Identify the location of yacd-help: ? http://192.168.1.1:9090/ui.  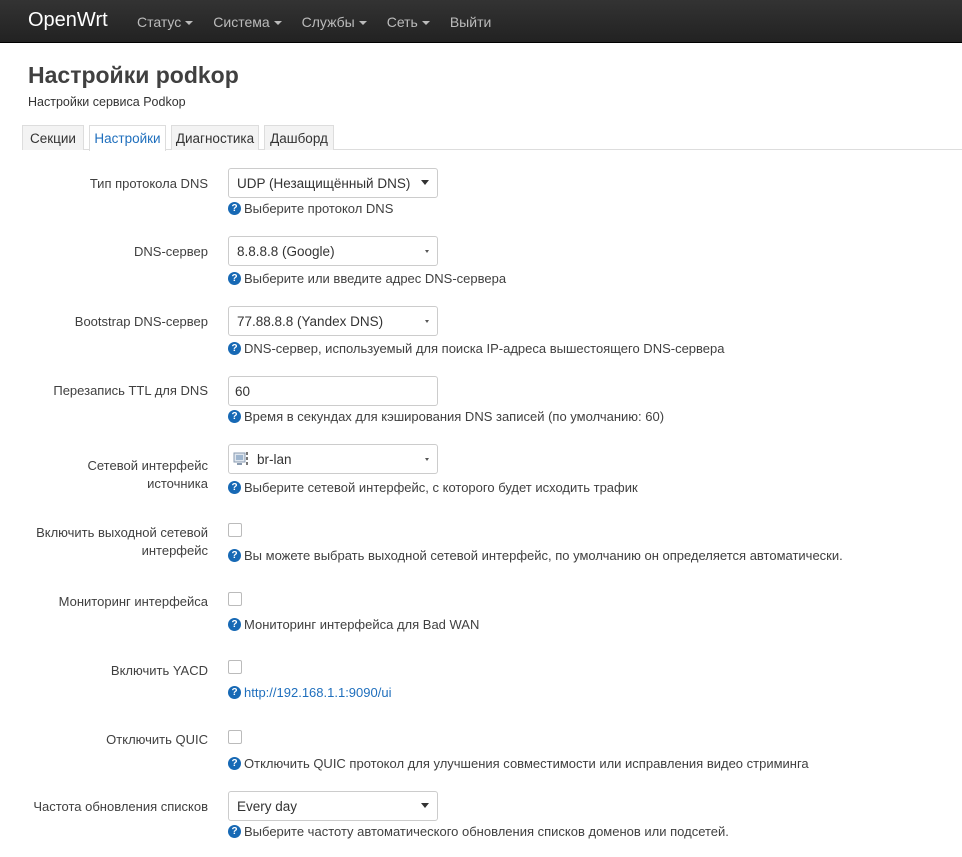
(309, 692).